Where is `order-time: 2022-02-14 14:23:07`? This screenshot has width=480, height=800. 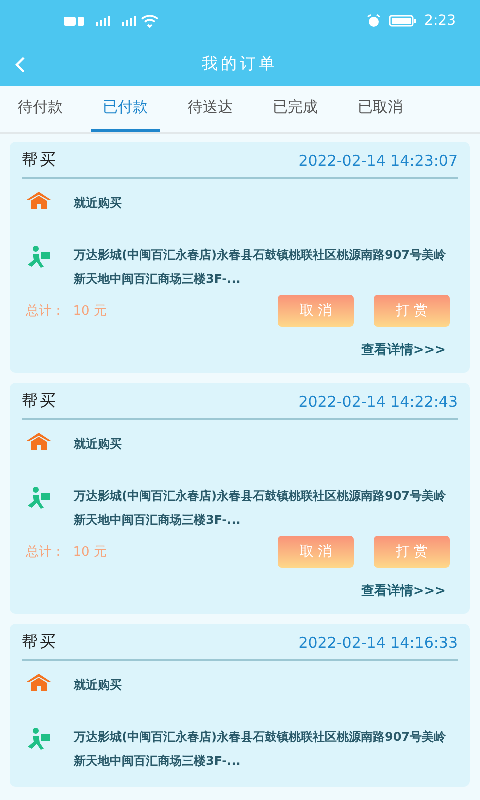 order-time: 2022-02-14 14:23:07 is located at coordinates (378, 161).